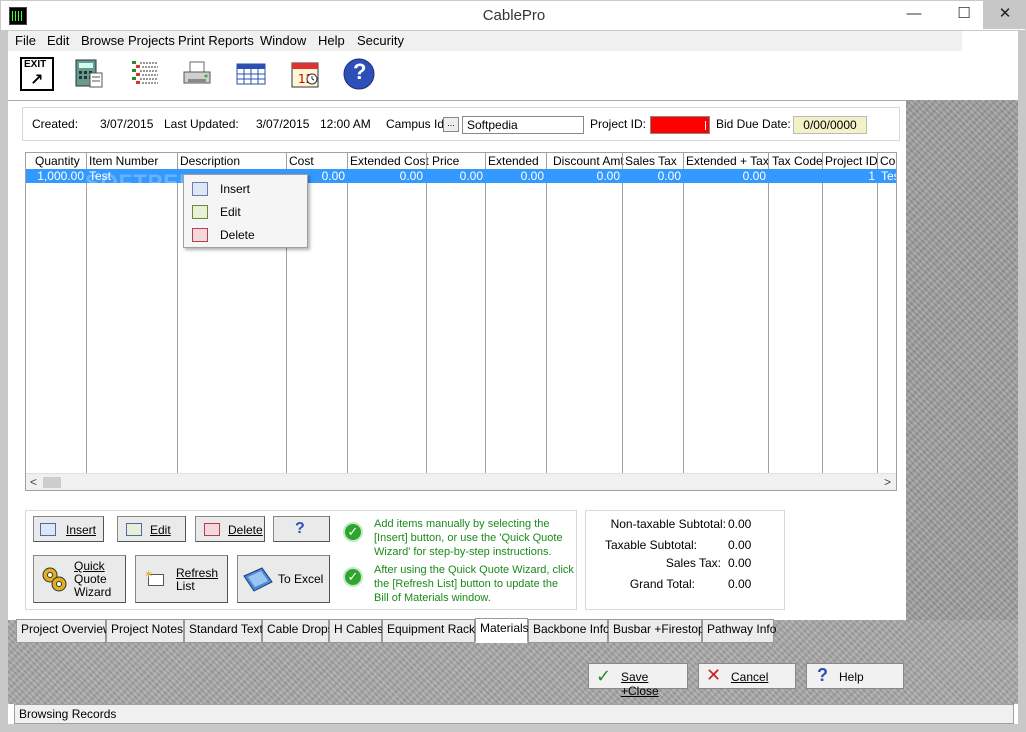  I want to click on cell-extended-cost: 0.00, so click(411, 176).